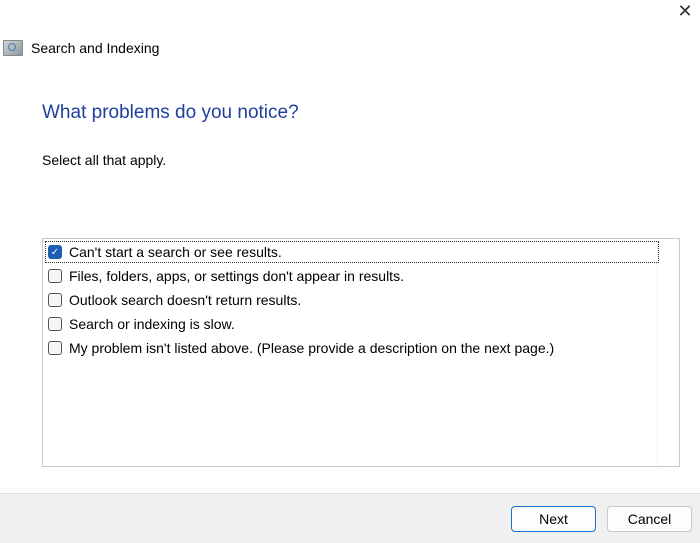 Image resolution: width=700 pixels, height=543 pixels. What do you see at coordinates (350, 518) in the screenshot?
I see `footer: Next Cancel` at bounding box center [350, 518].